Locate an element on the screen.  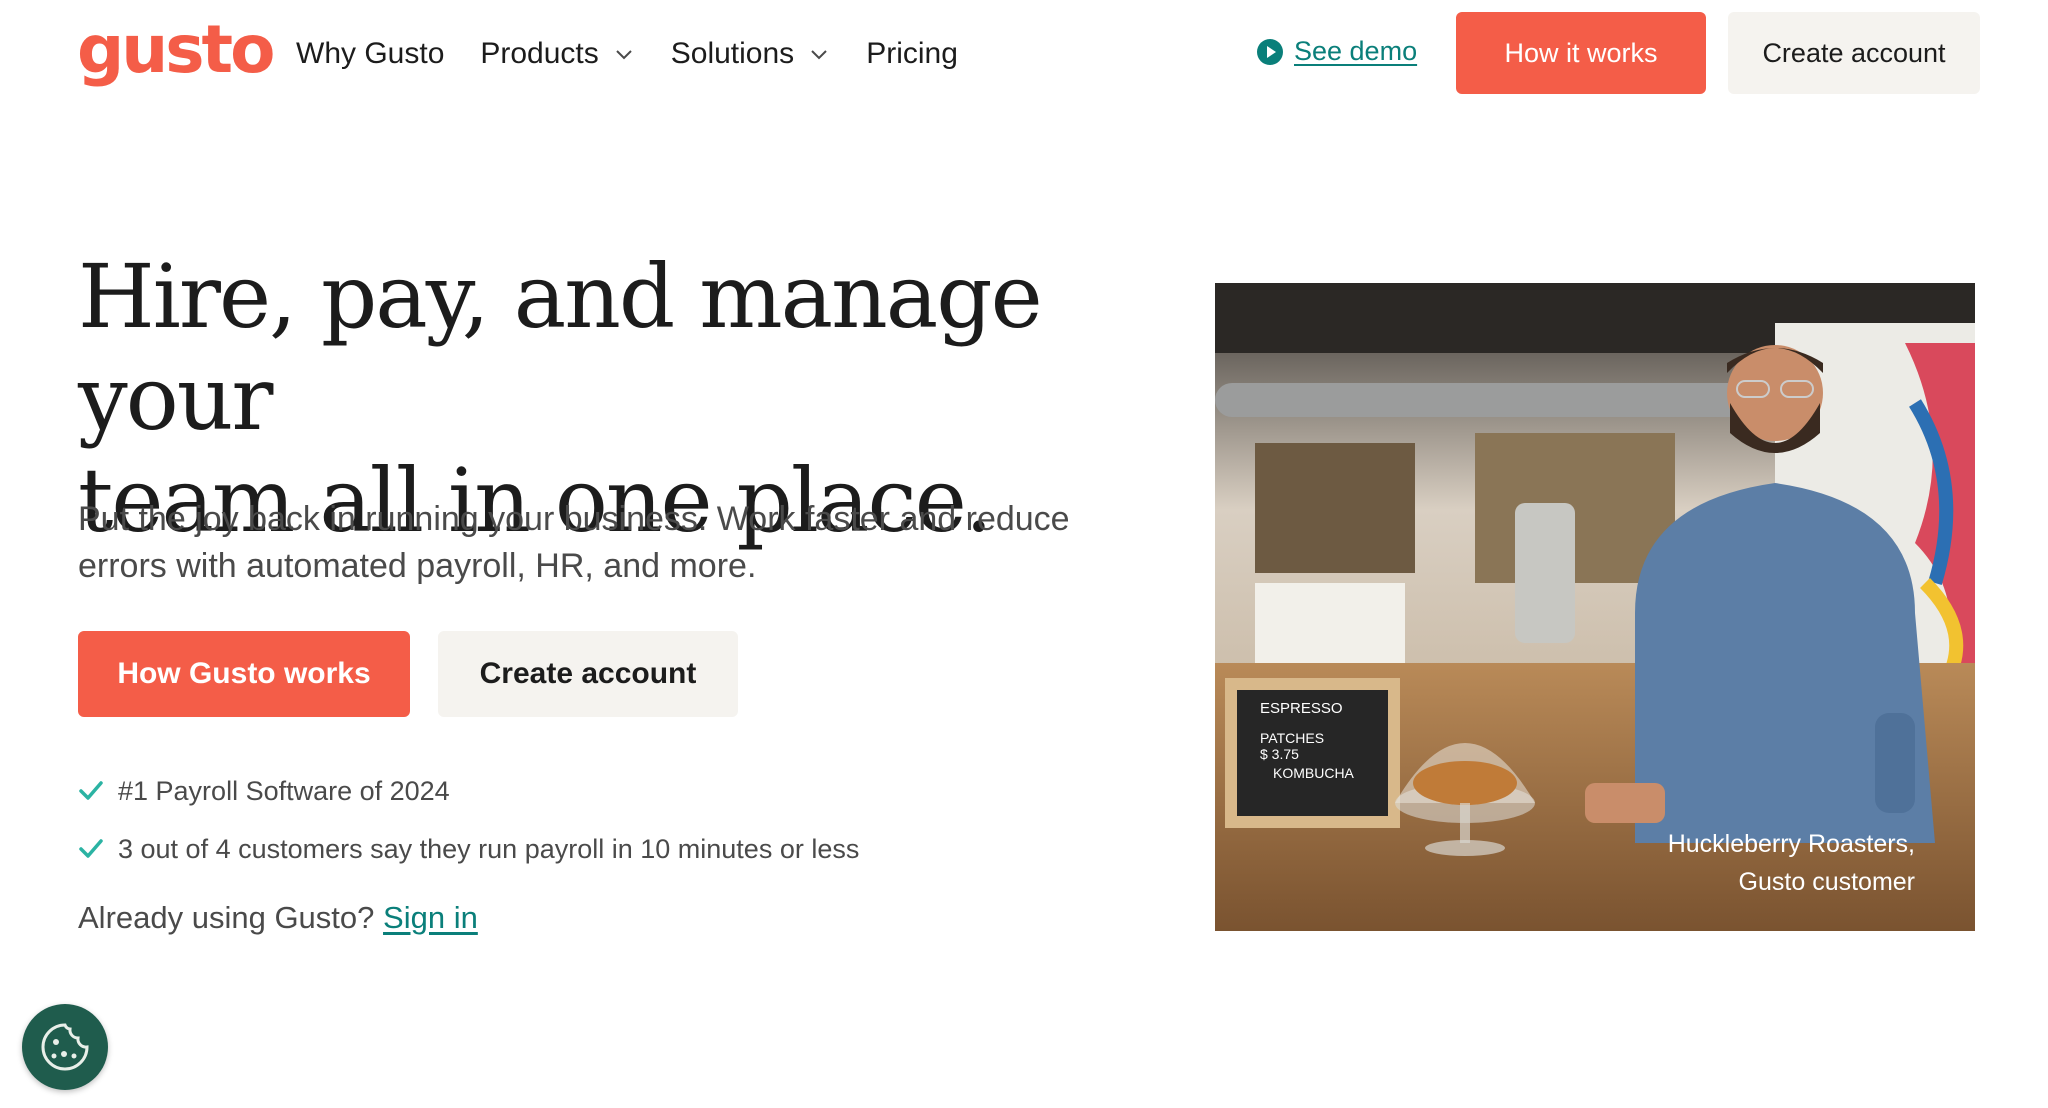
create-account-button-hero: Create account is located at coordinates (588, 674).